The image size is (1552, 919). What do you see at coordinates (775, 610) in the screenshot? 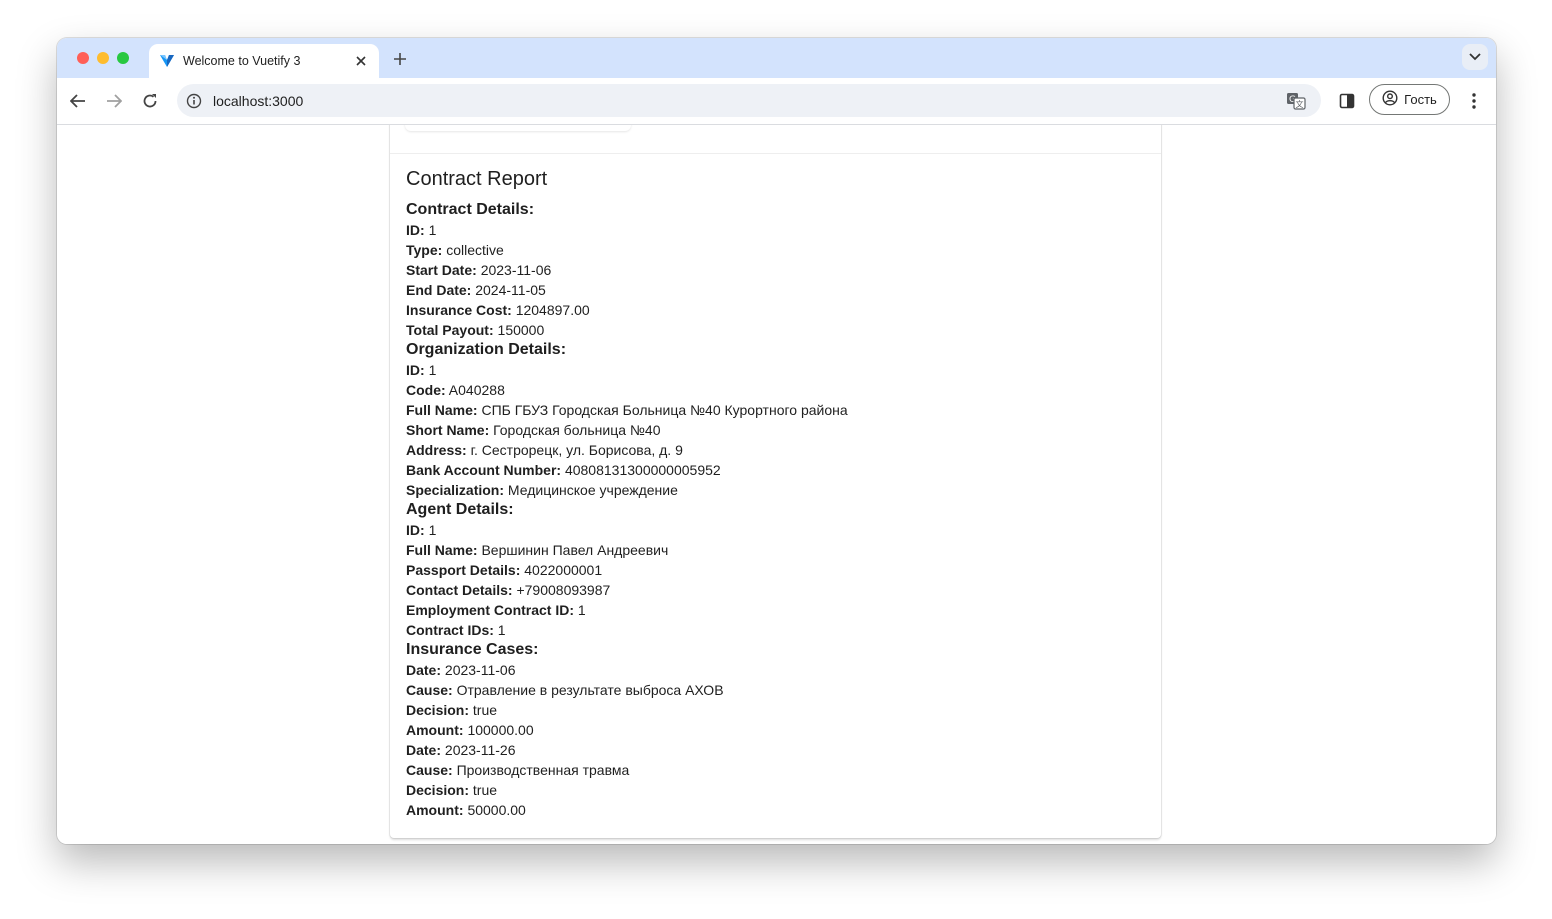
I see `agent-field-row: Employment Contract ID: 1` at bounding box center [775, 610].